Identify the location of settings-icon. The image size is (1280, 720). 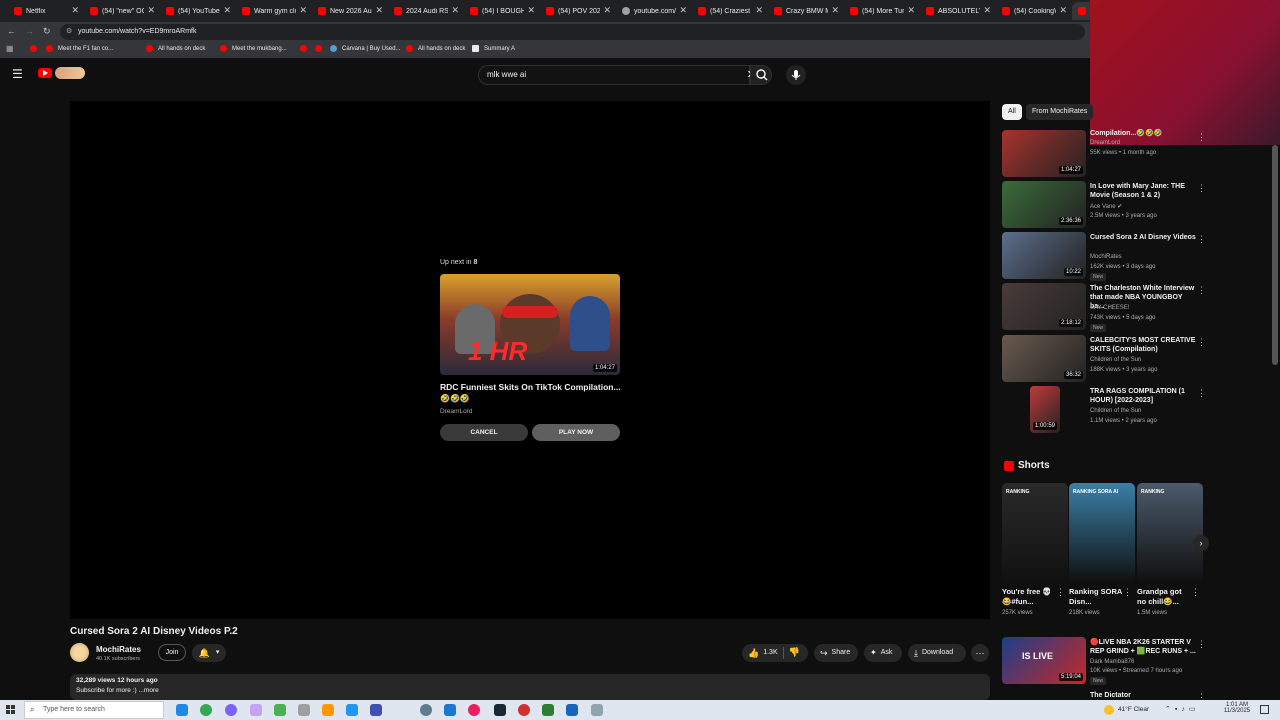
(426, 710).